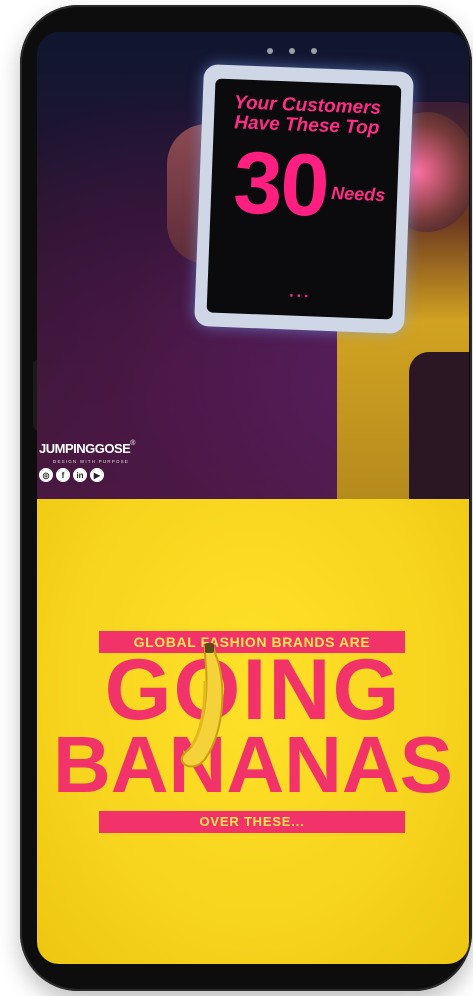 The image size is (473, 996). I want to click on brand-registered-mark: ®, so click(133, 443).